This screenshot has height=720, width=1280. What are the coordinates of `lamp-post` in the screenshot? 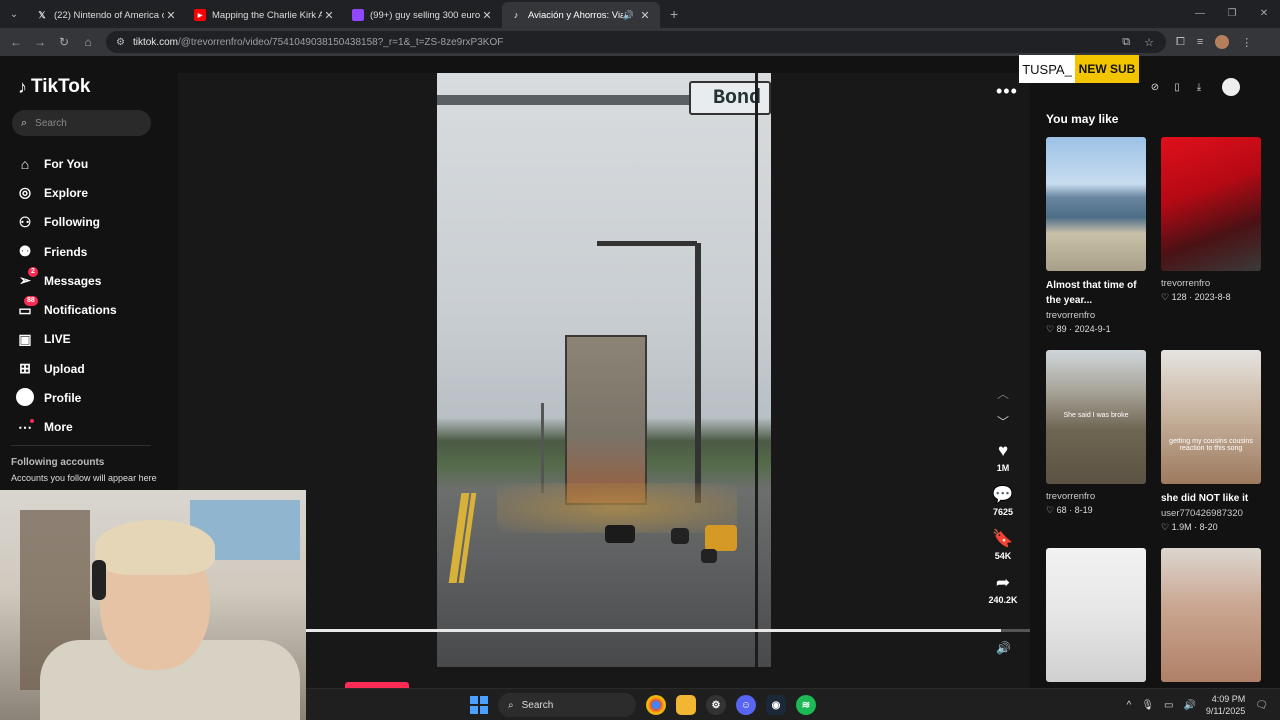 It's located at (698, 373).